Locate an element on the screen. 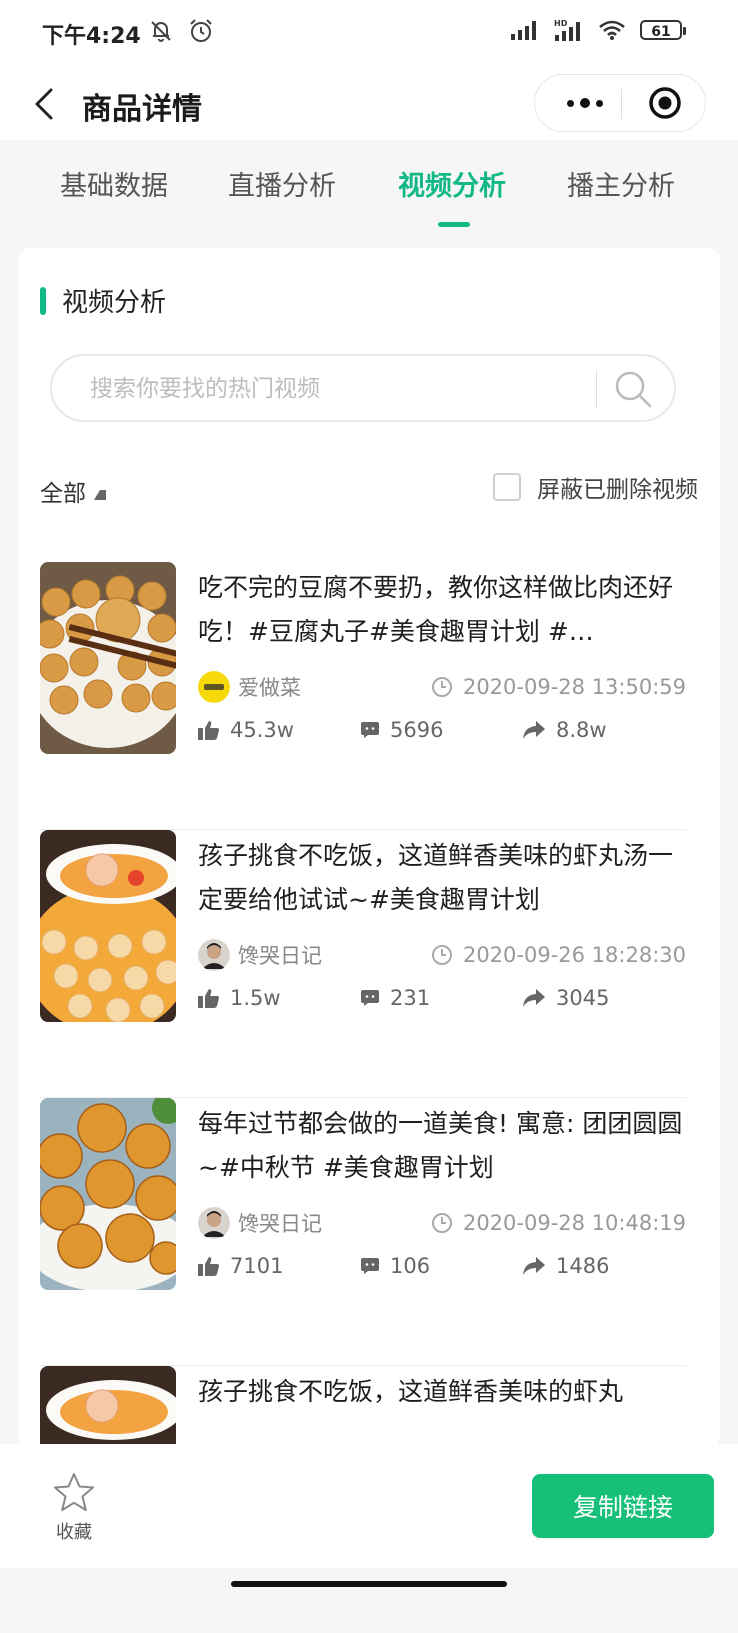  page-title: 商品详情 is located at coordinates (142, 109).